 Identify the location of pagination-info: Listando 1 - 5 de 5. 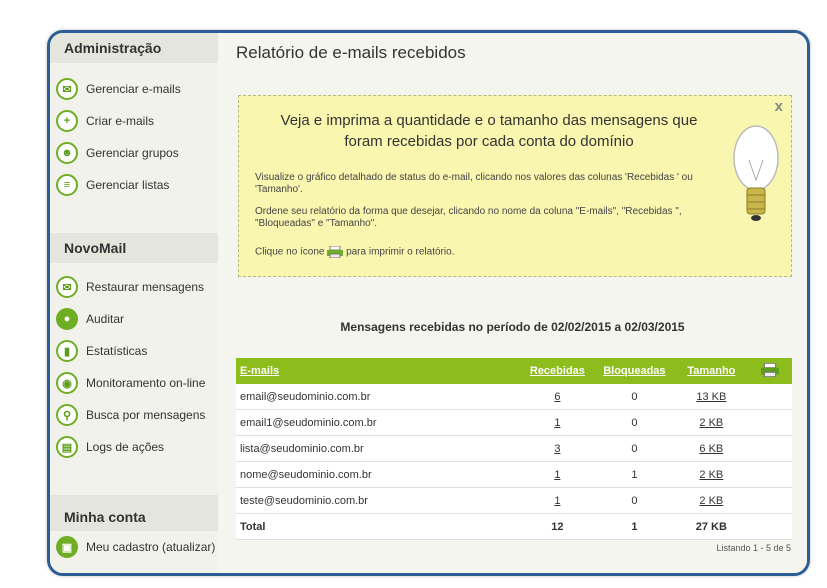
(753, 548).